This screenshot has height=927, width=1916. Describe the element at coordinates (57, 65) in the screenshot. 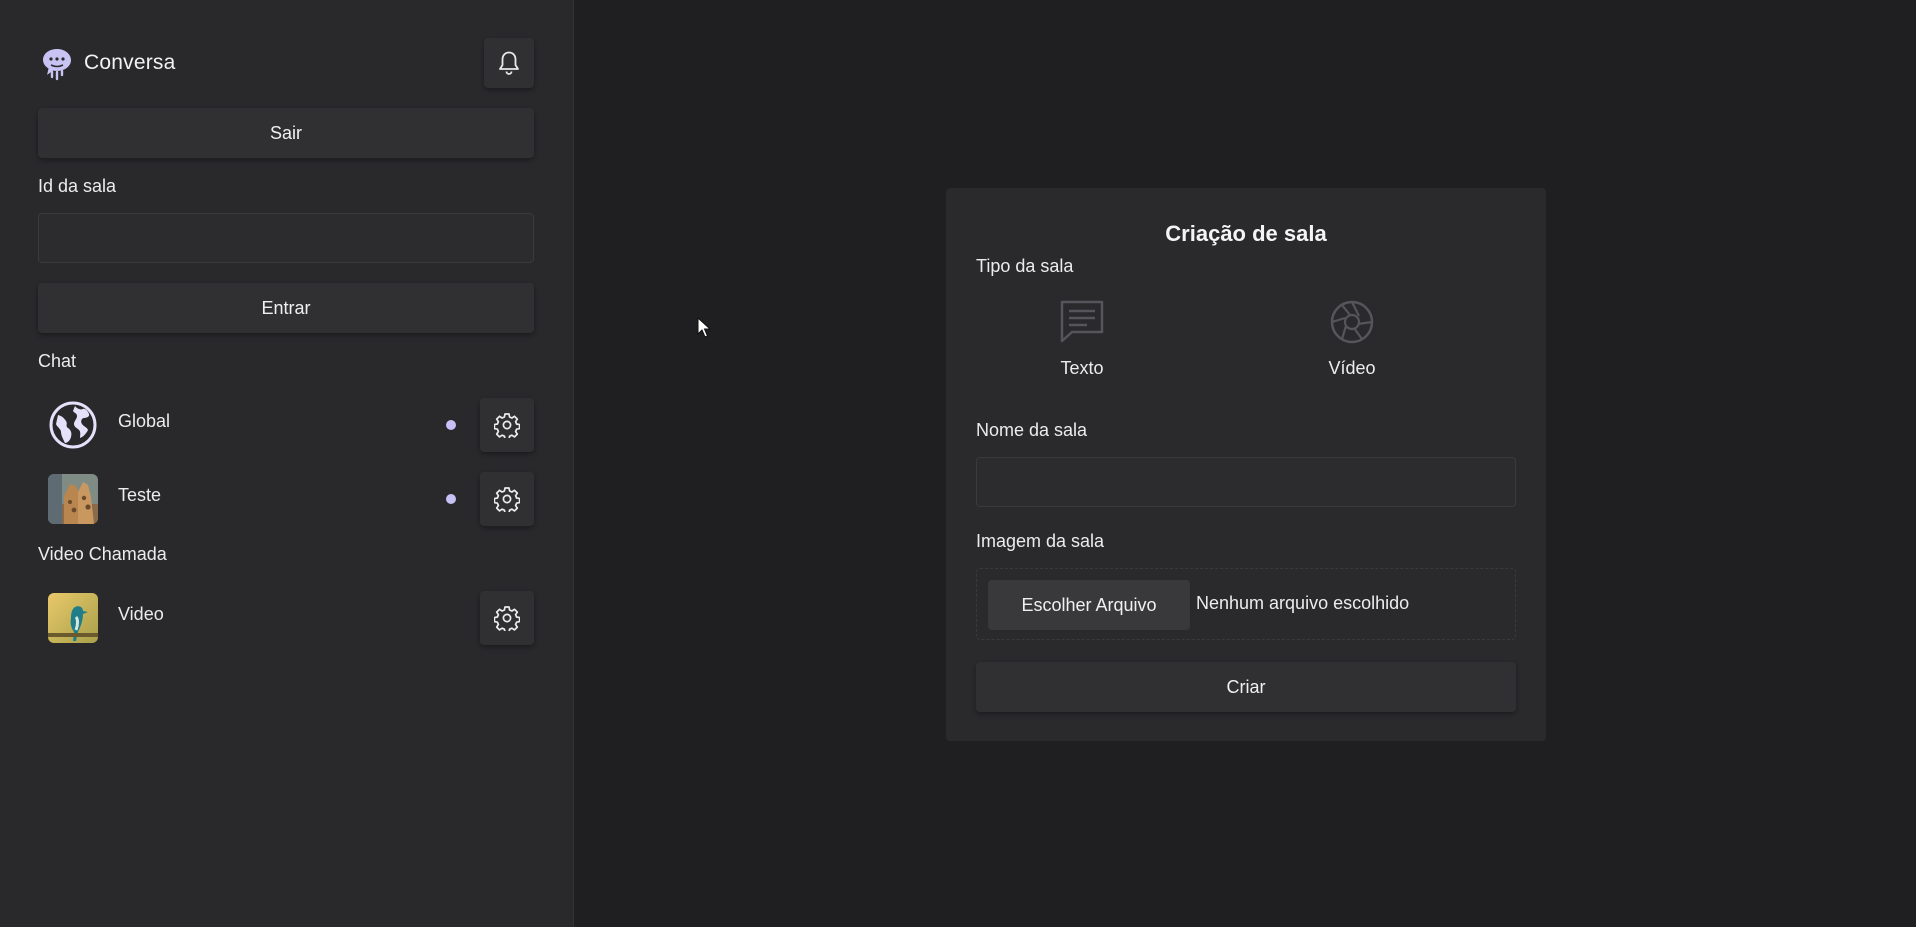

I see `chat-bubble-logo-icon` at that location.